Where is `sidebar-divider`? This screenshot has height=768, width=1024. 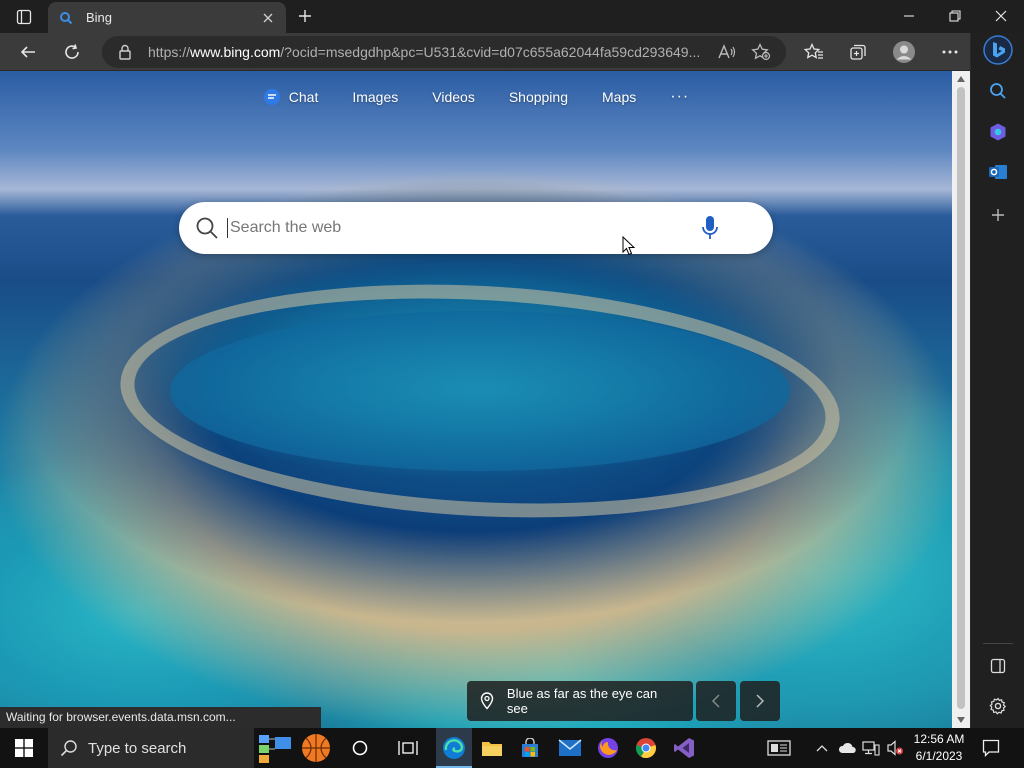 sidebar-divider is located at coordinates (998, 643).